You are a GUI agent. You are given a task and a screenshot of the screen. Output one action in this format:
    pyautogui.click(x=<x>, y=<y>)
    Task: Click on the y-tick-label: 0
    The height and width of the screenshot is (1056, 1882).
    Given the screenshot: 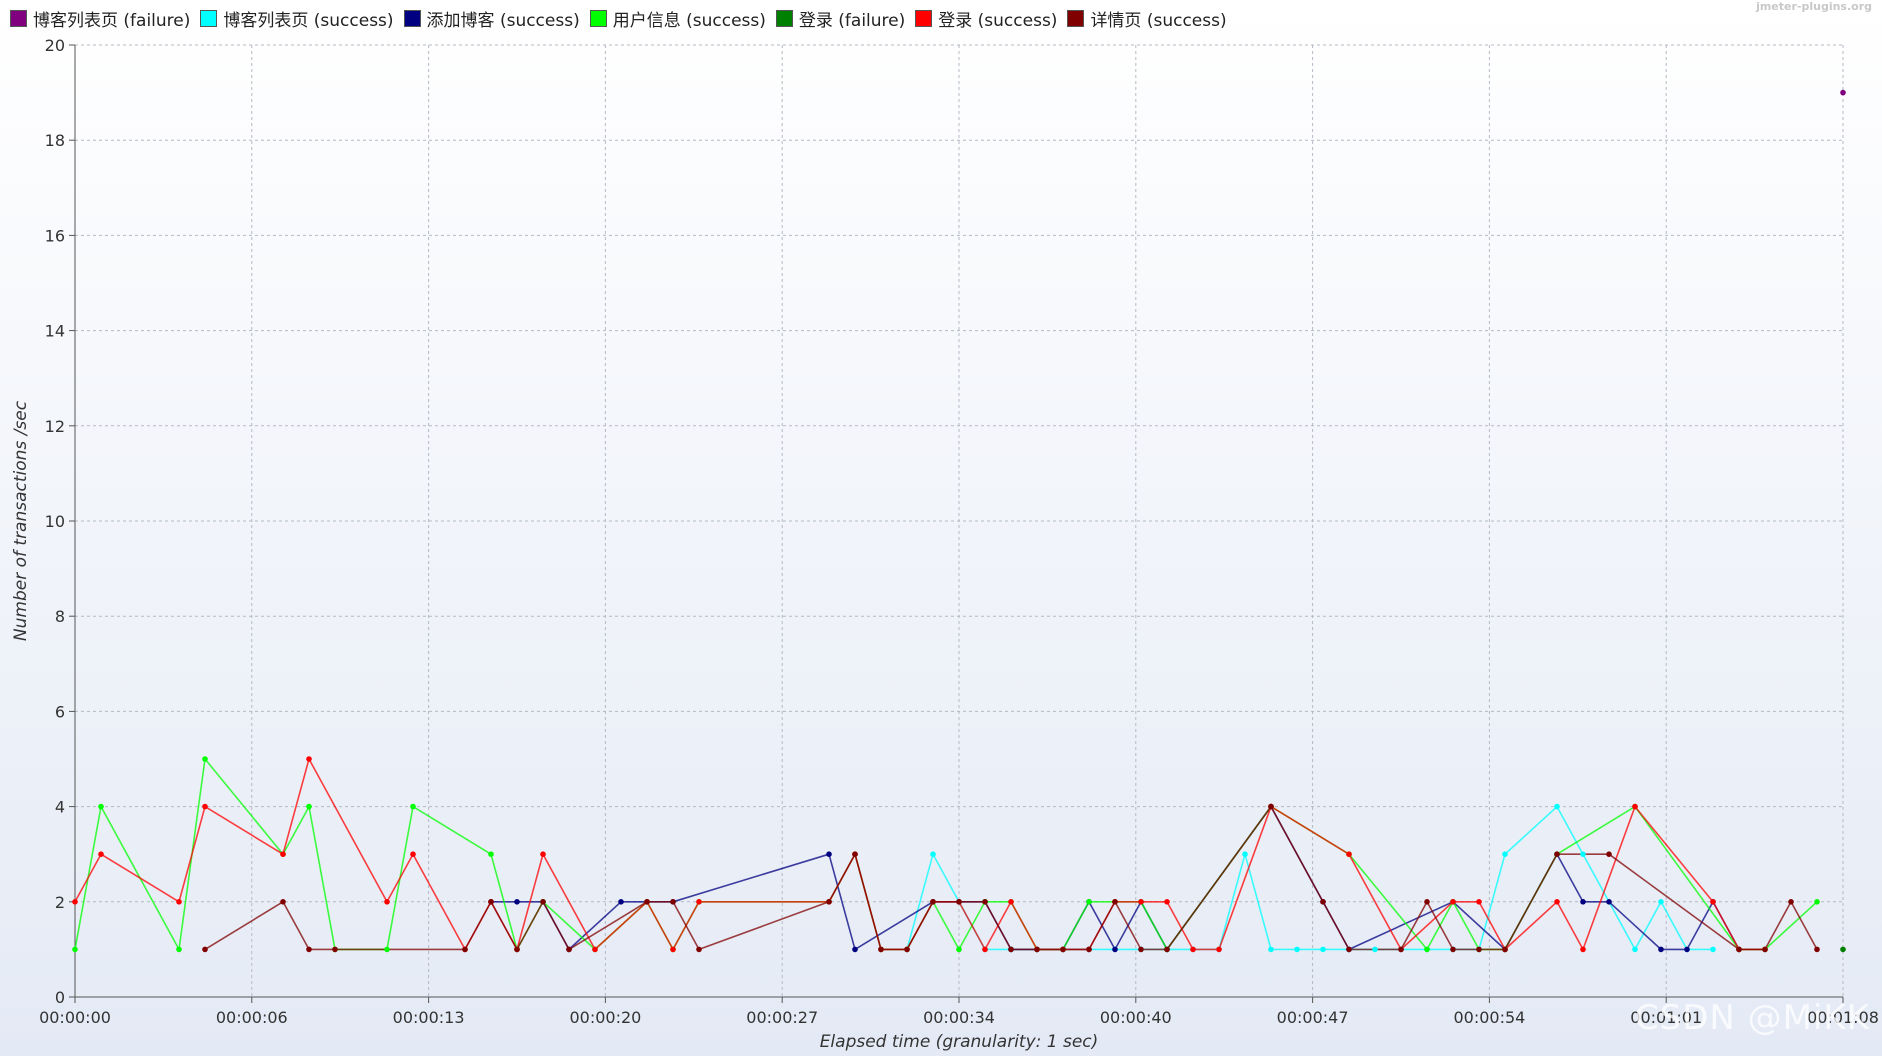 What is the action you would take?
    pyautogui.click(x=60, y=997)
    